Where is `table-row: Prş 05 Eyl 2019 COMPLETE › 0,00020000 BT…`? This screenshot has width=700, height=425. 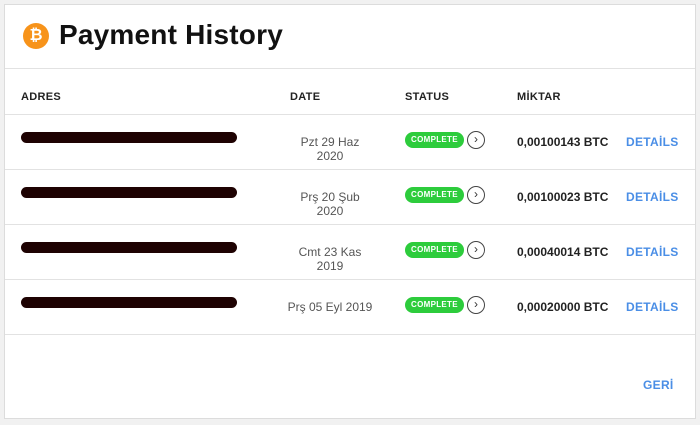 table-row: Prş 05 Eyl 2019 COMPLETE › 0,00020000 BT… is located at coordinates (350, 307).